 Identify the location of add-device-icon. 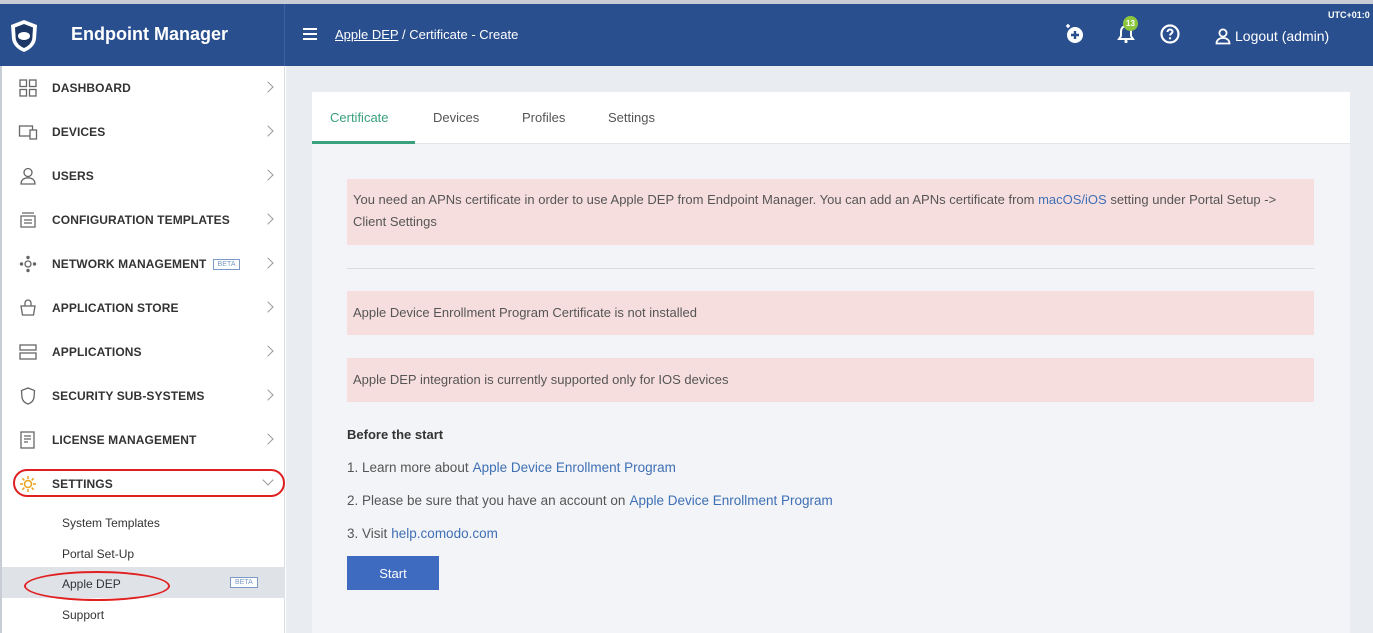
(1075, 34).